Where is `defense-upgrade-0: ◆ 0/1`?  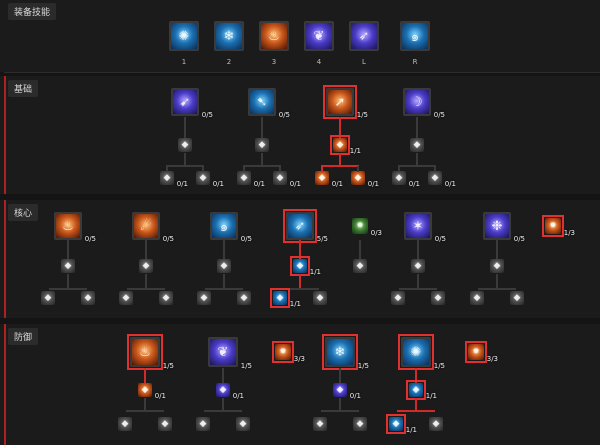 defense-upgrade-0: ◆ 0/1 is located at coordinates (152, 391).